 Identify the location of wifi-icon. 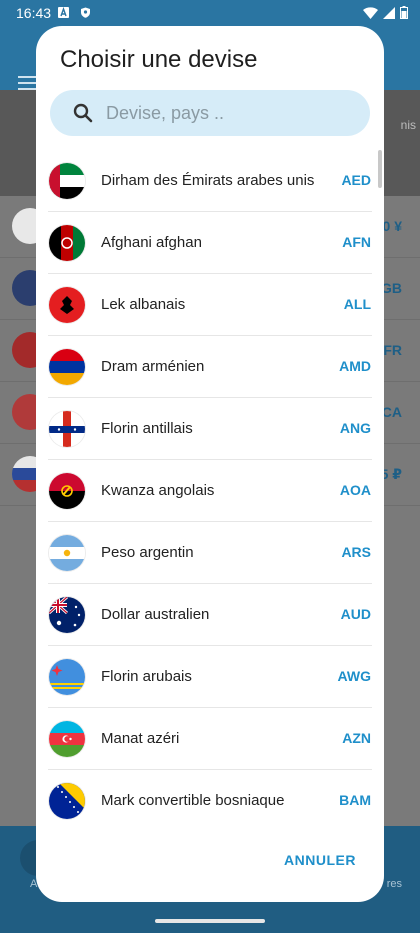
(370, 12).